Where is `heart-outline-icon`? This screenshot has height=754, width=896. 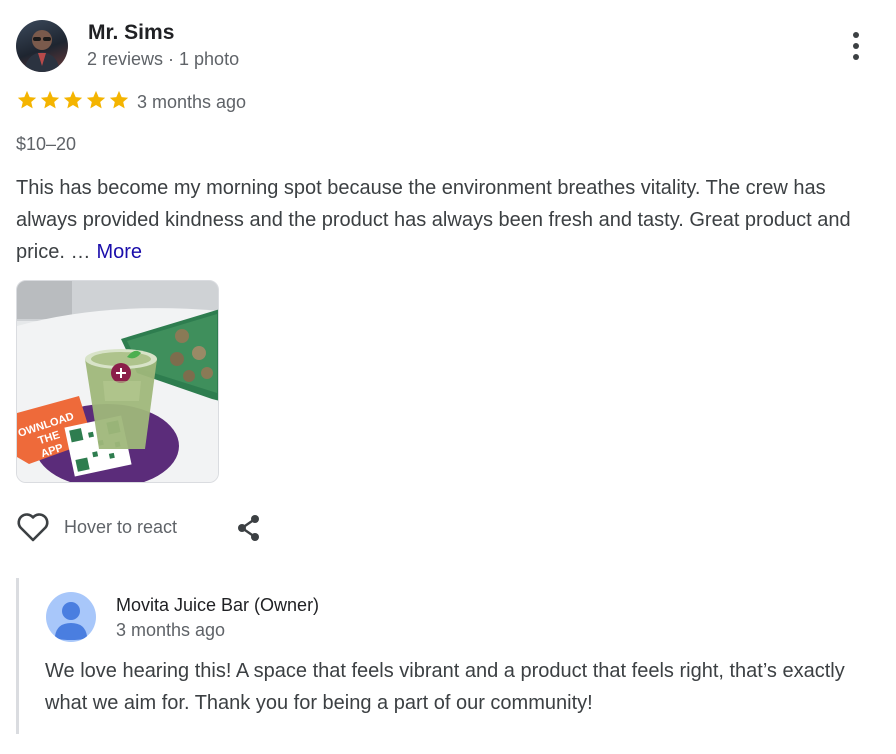 heart-outline-icon is located at coordinates (33, 527).